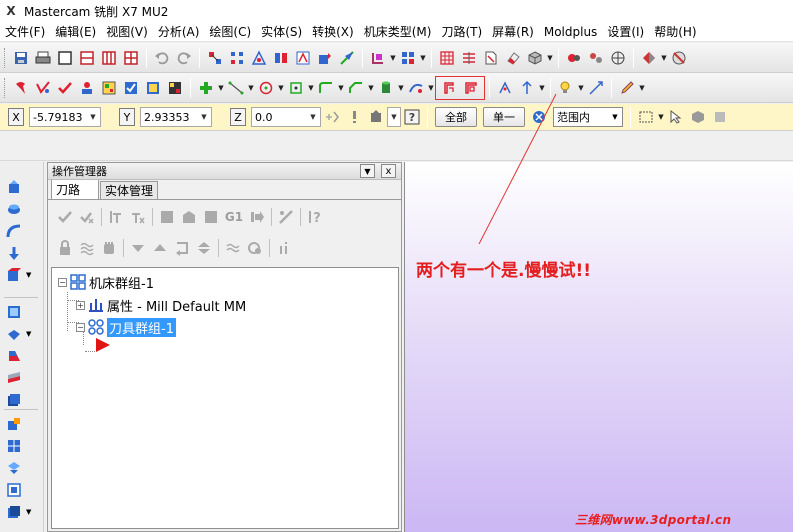 Image resolution: width=793 pixels, height=532 pixels. I want to click on sweep-icon, so click(22, 231).